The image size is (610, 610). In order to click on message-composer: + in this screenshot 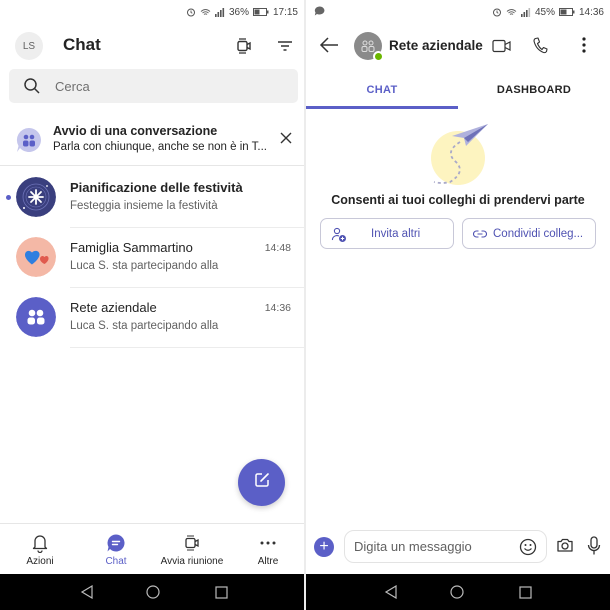, I will do `click(458, 547)`.